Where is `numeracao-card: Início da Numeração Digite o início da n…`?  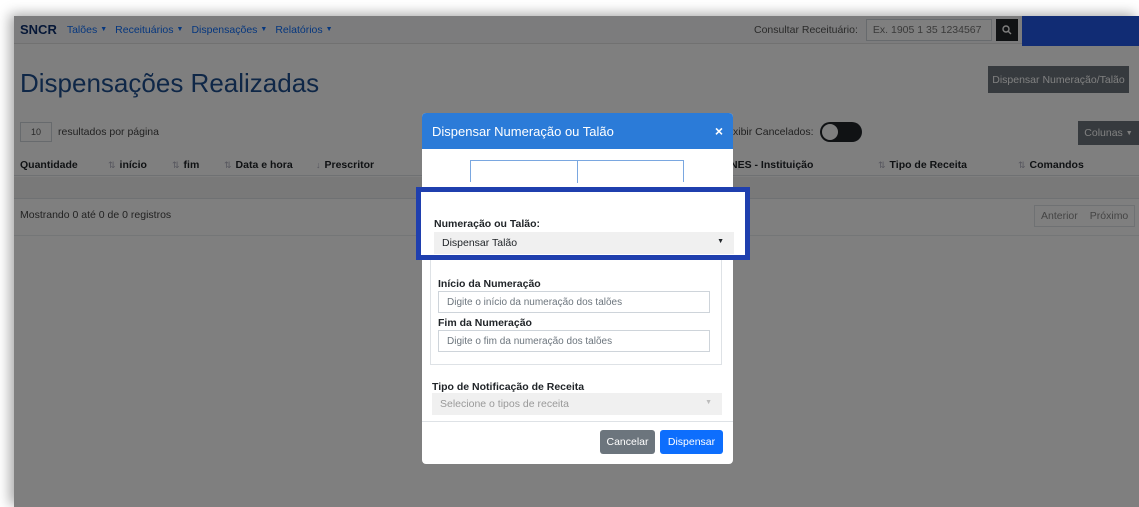 numeracao-card: Início da Numeração Digite o início da n… is located at coordinates (576, 312).